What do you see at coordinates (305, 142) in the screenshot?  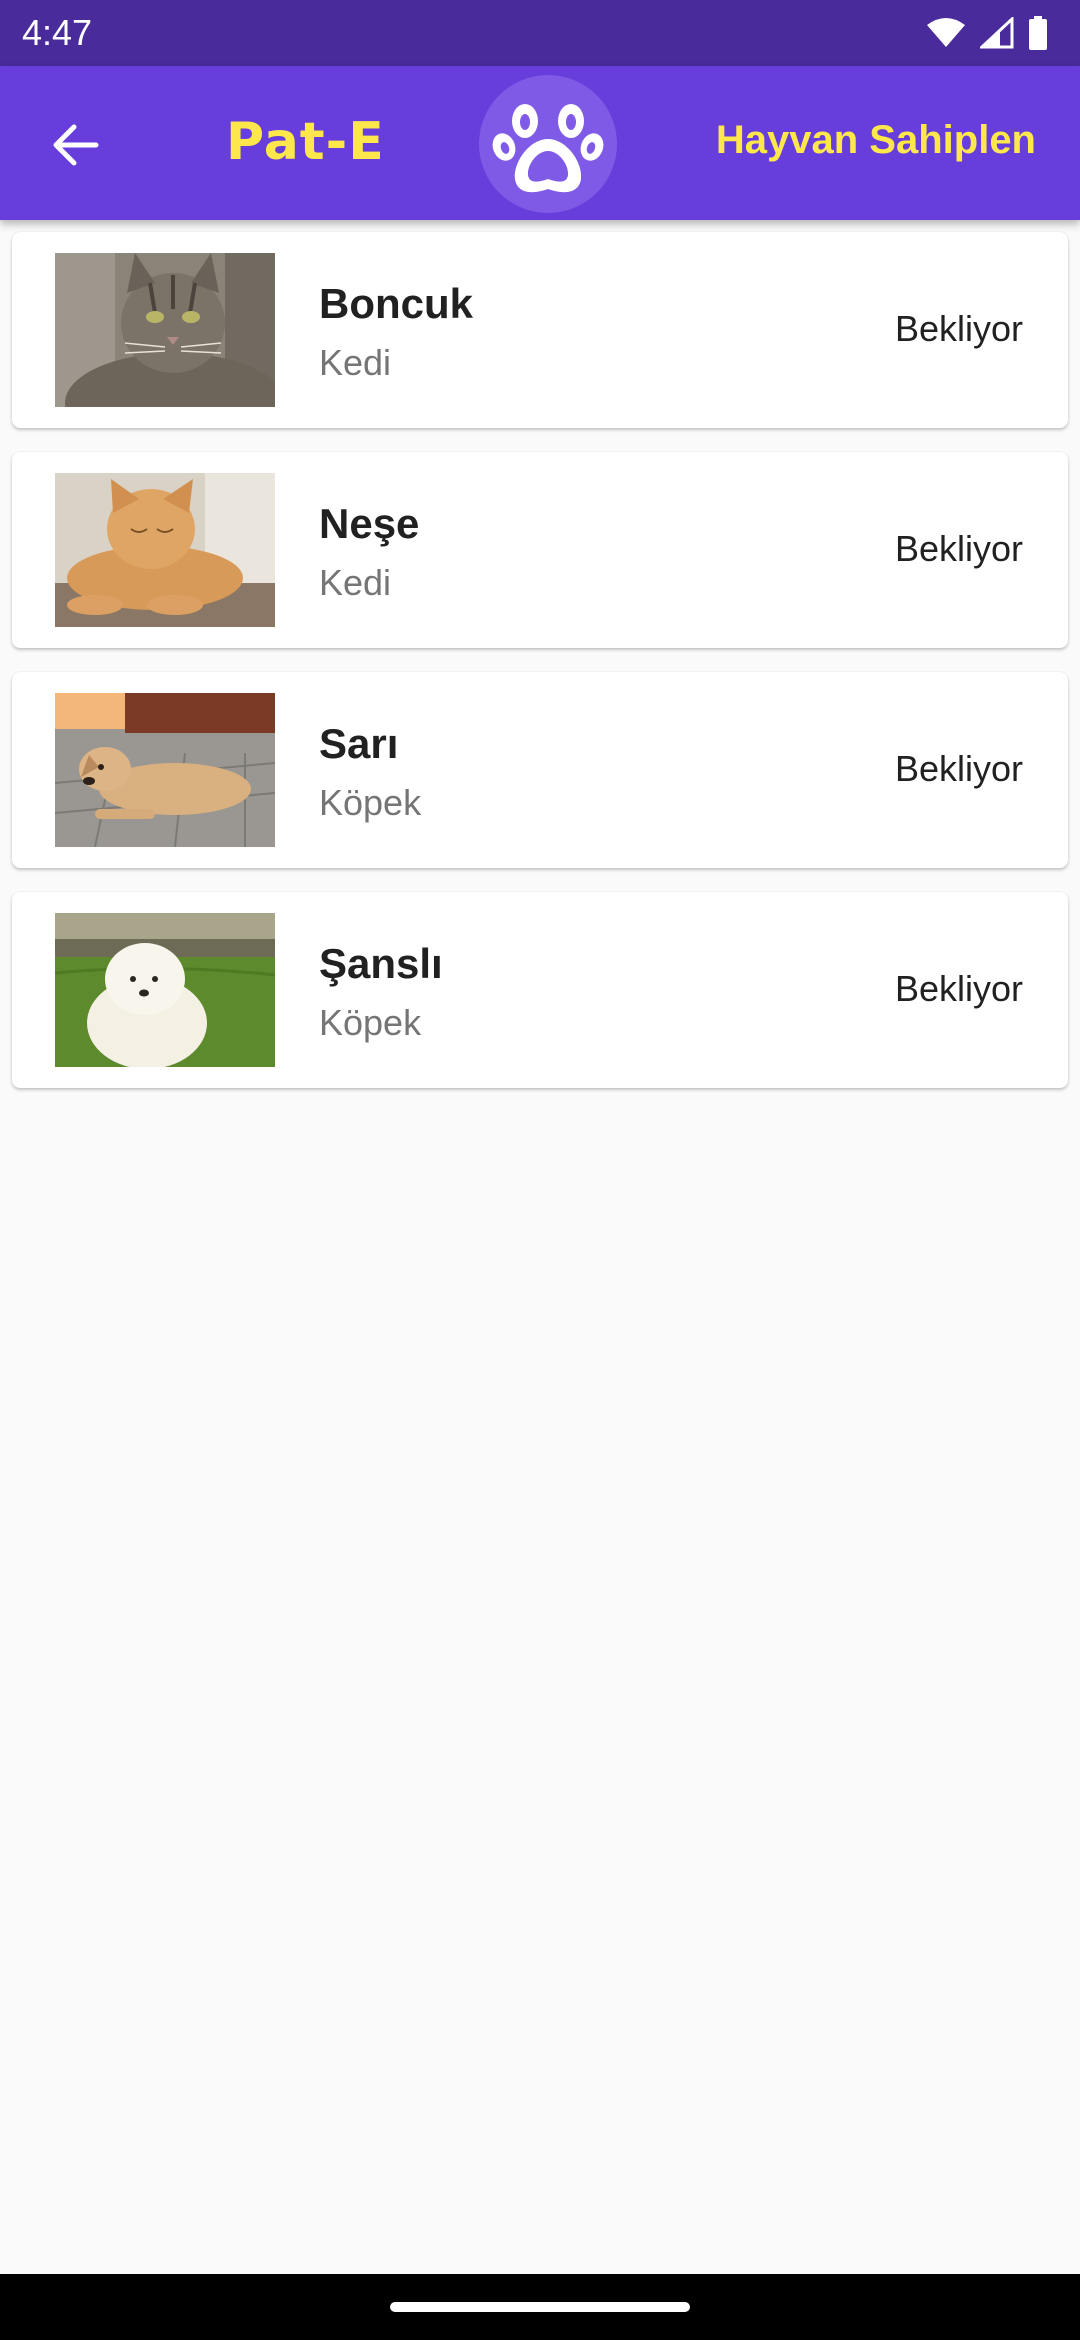 I see `app-brand: Pat-E` at bounding box center [305, 142].